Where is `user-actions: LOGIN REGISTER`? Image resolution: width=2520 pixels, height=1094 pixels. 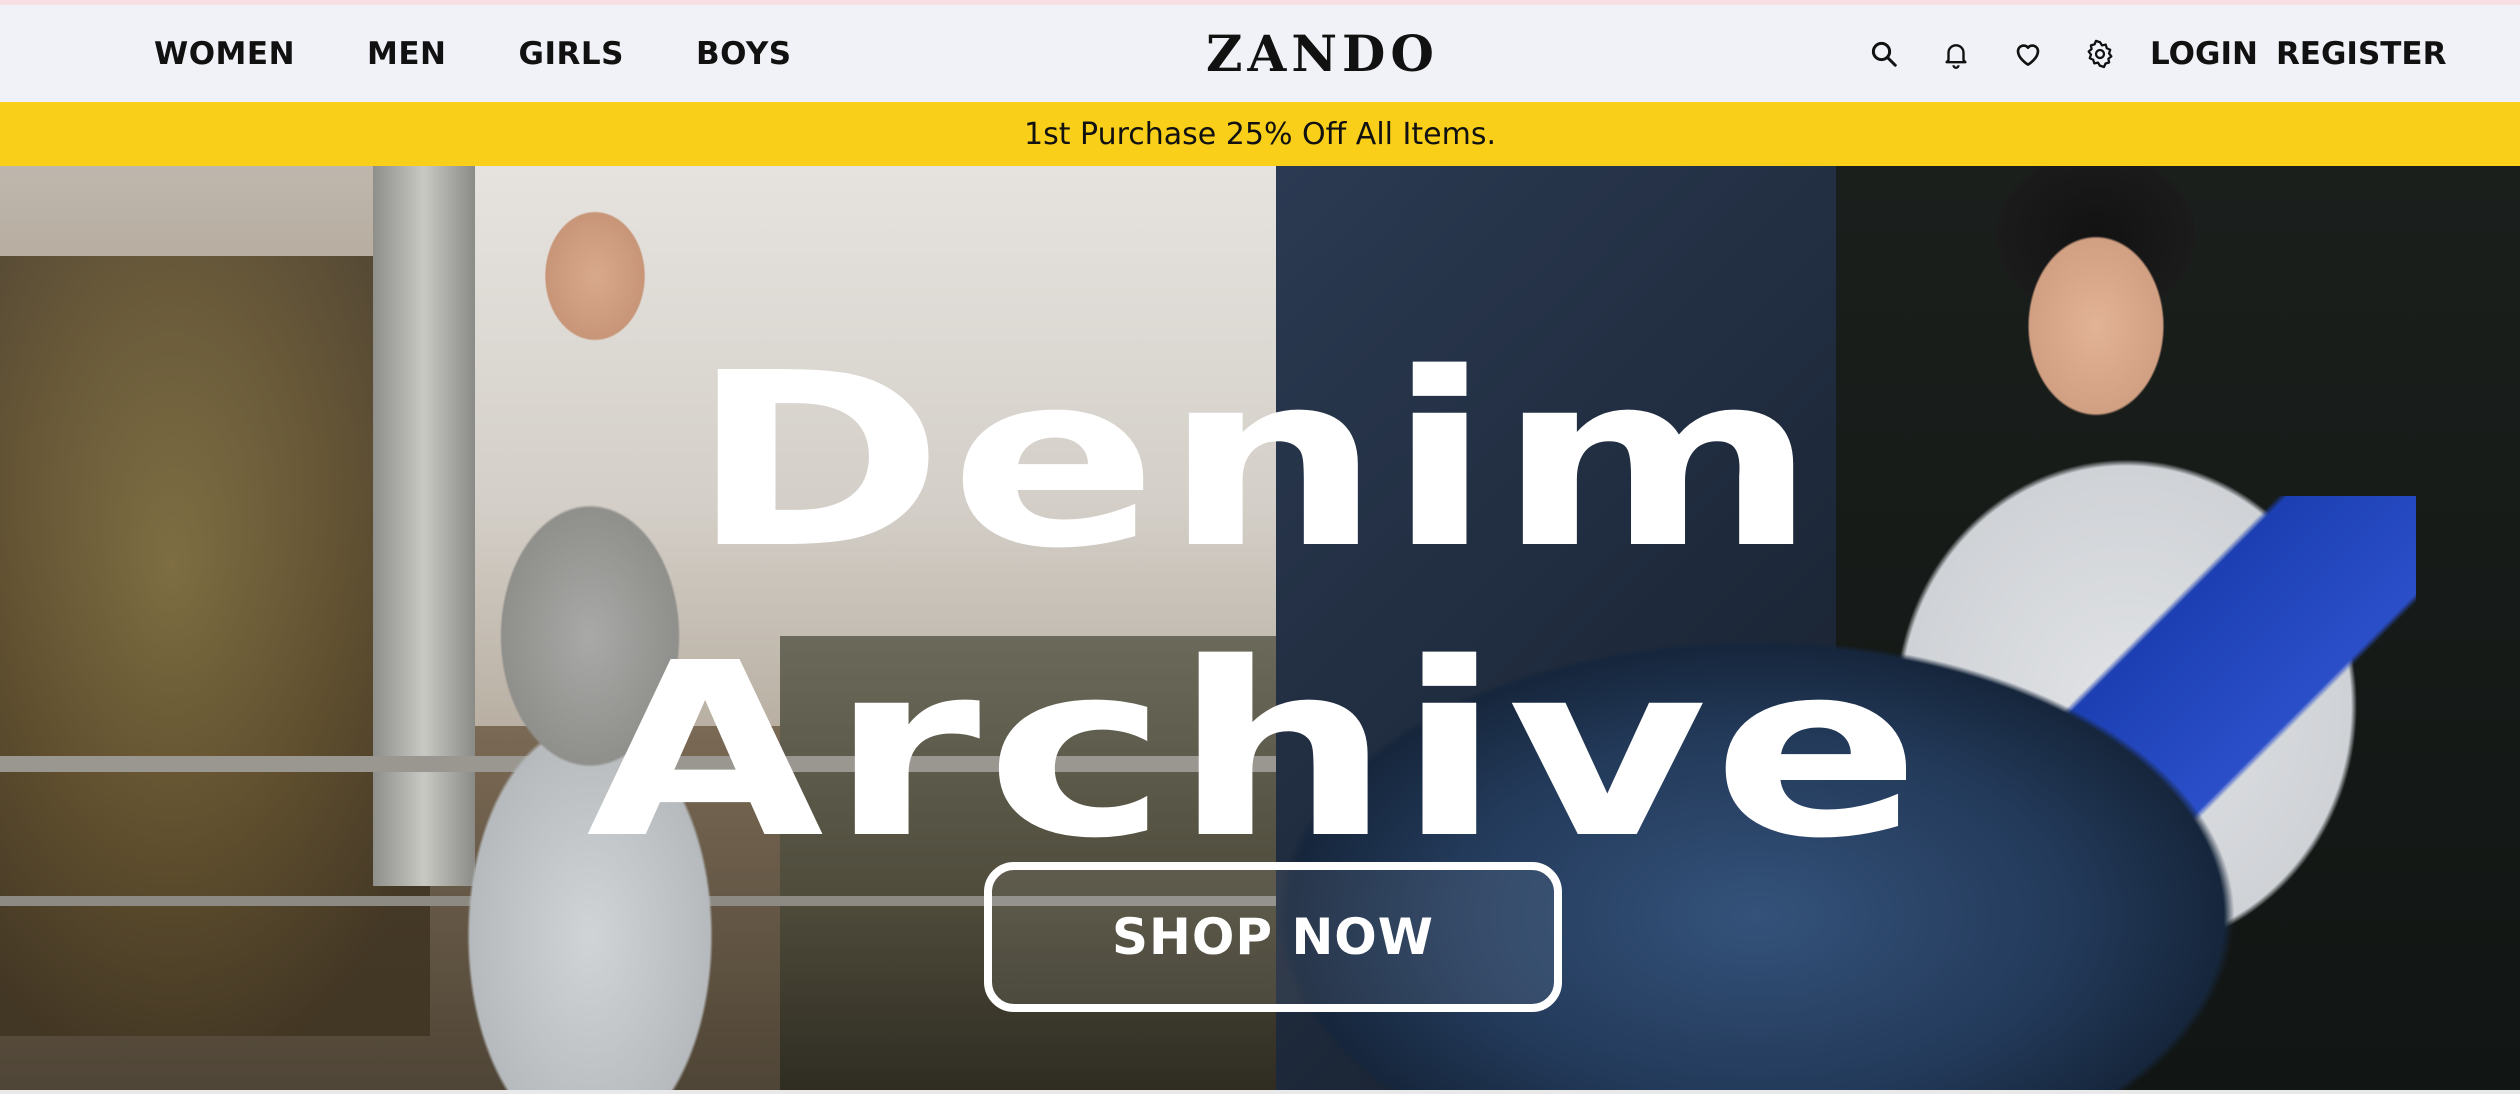 user-actions: LOGIN REGISTER is located at coordinates (2163, 53).